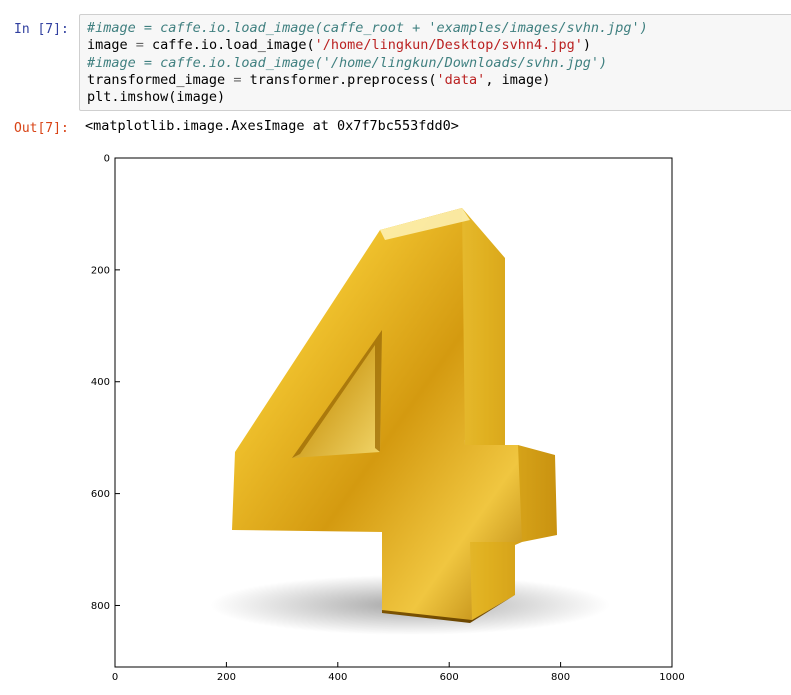 The width and height of the screenshot is (791, 695). I want to click on code-token: , image), so click(518, 79).